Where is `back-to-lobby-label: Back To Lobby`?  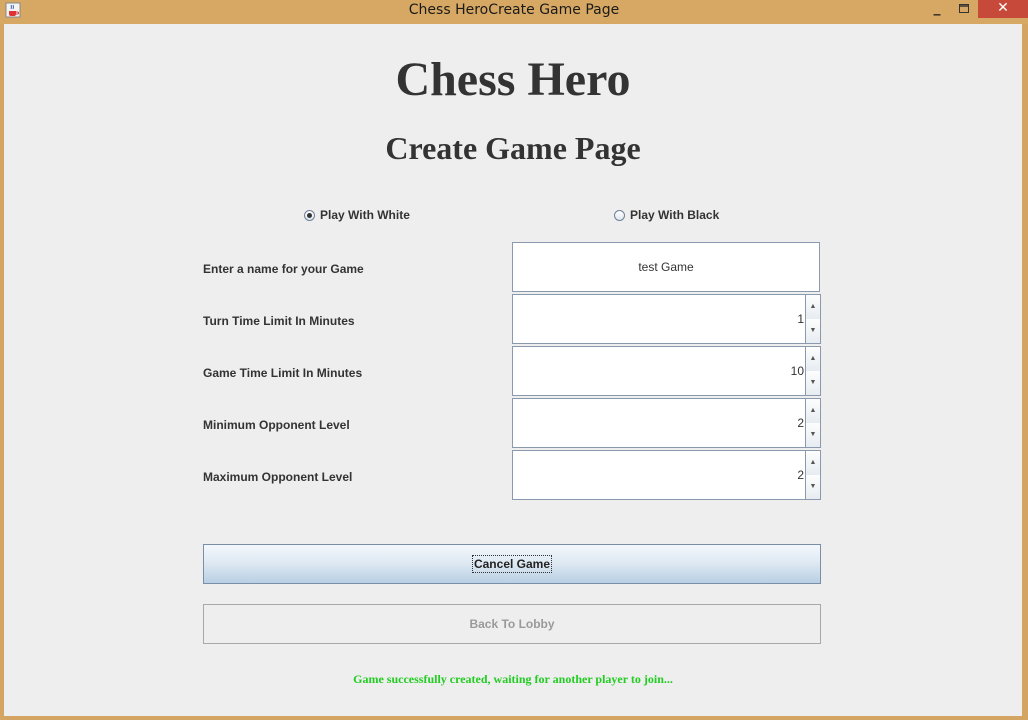
back-to-lobby-label: Back To Lobby is located at coordinates (512, 624).